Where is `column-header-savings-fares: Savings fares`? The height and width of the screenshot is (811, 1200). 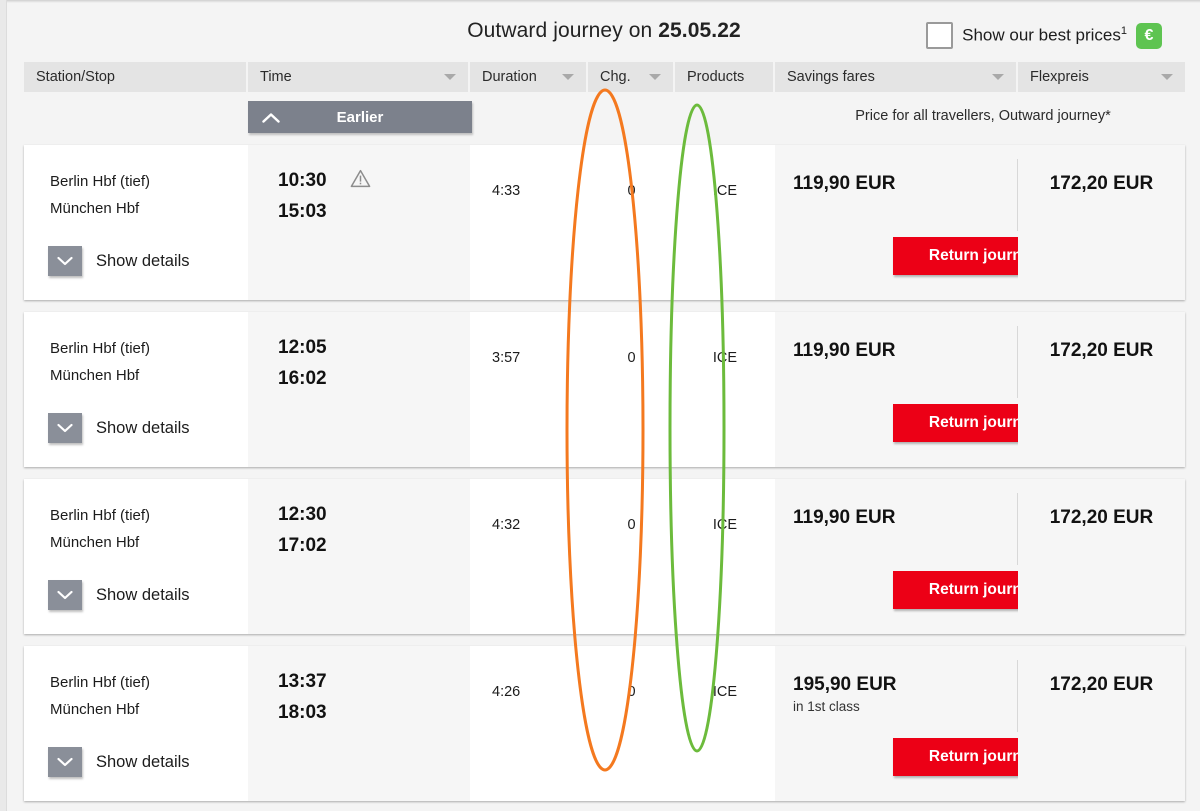 column-header-savings-fares: Savings fares is located at coordinates (896, 77).